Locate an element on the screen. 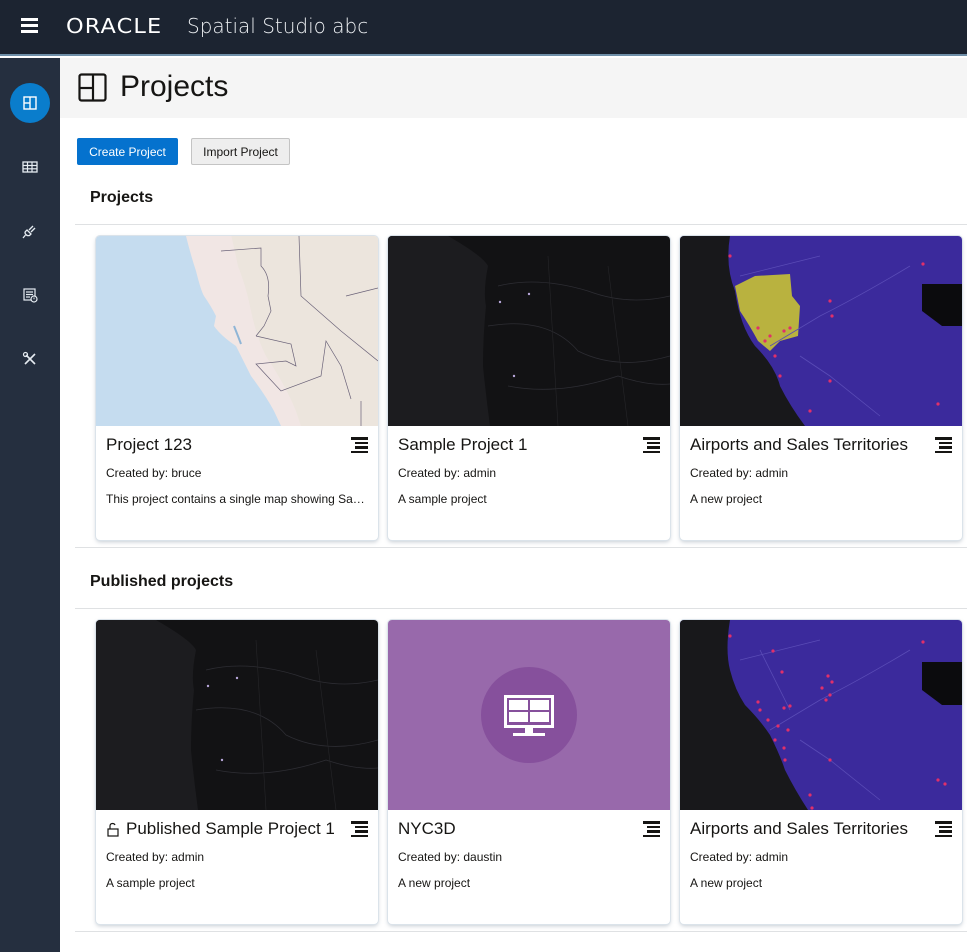 This screenshot has height=952, width=967. create-project-button: Create Project is located at coordinates (127, 151).